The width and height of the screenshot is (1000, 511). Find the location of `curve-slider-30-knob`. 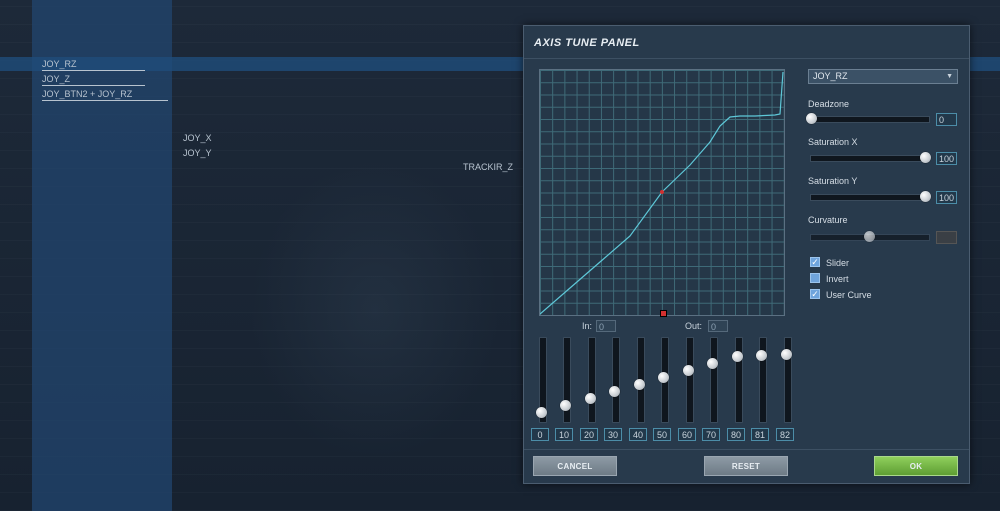

curve-slider-30-knob is located at coordinates (614, 391).